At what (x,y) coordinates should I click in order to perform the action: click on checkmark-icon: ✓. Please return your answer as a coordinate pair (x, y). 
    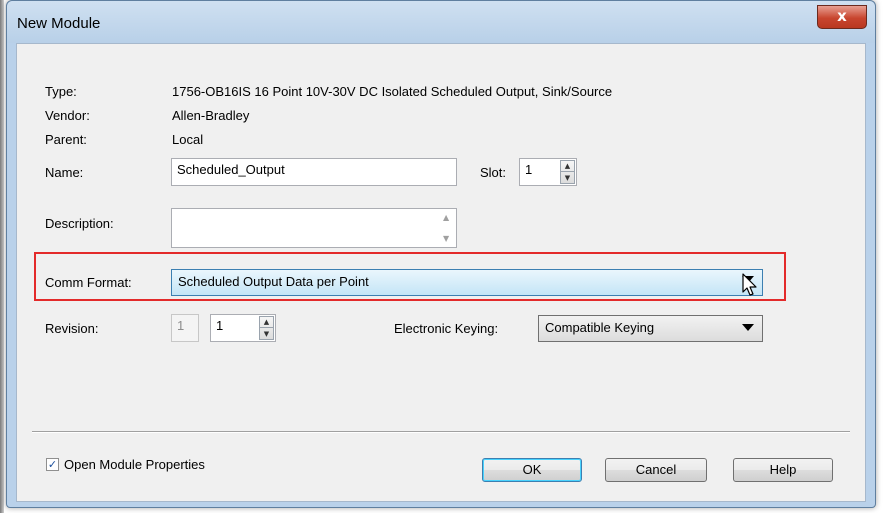
    Looking at the image, I should click on (52, 464).